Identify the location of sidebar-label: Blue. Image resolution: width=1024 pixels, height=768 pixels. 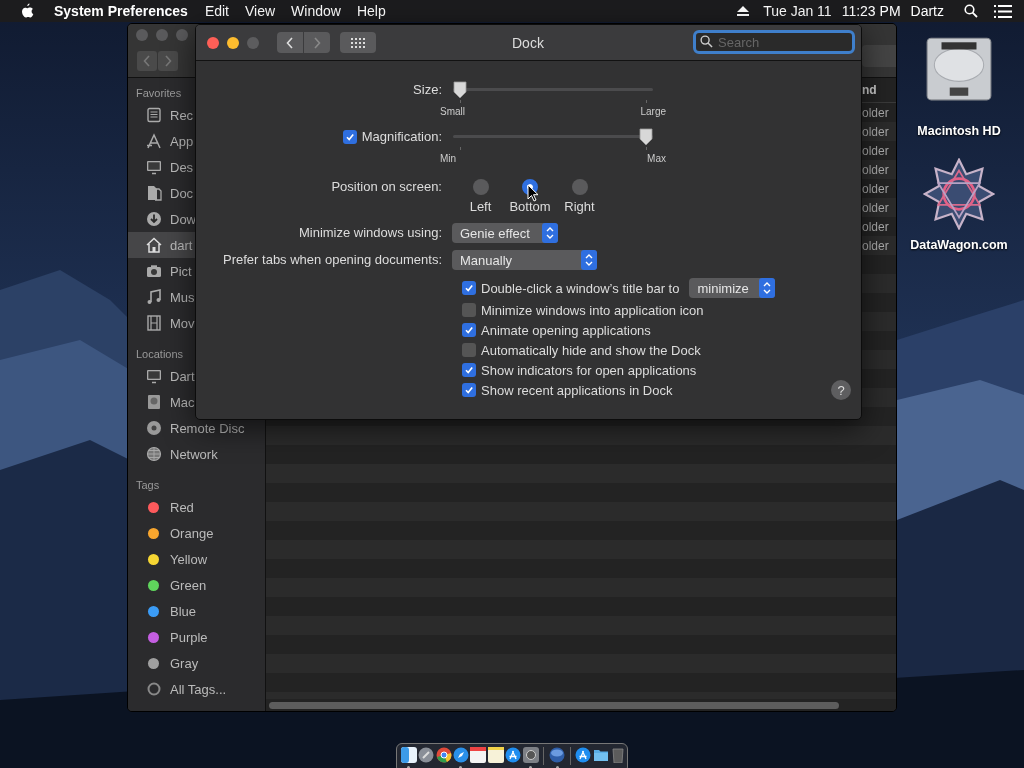
(183, 611).